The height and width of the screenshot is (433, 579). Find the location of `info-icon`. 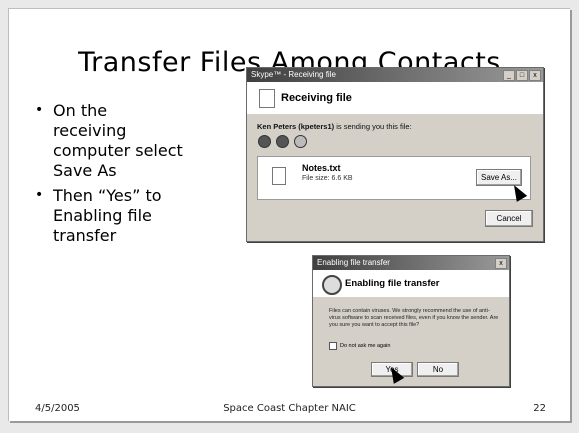

info-icon is located at coordinates (282, 141).